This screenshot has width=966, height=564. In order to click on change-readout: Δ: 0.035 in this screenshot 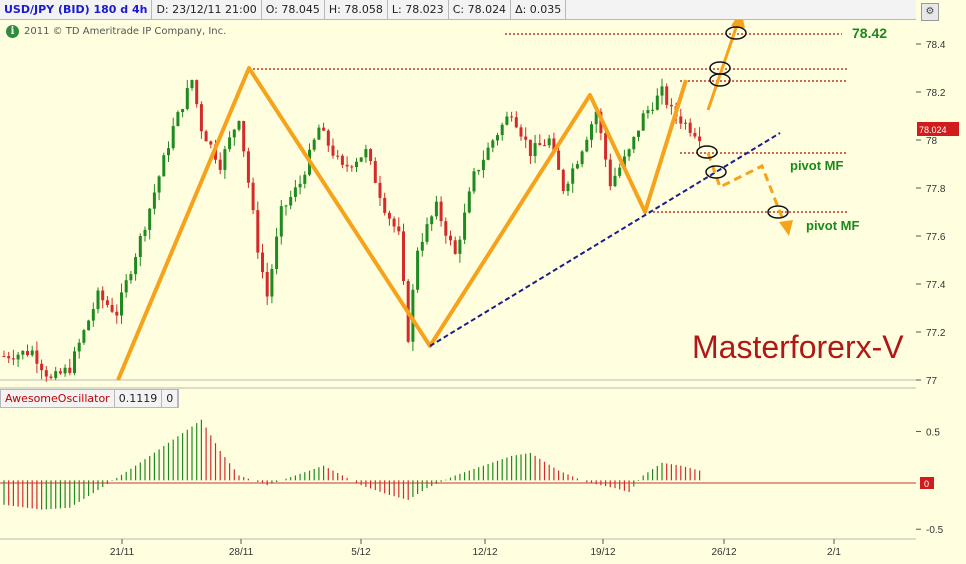, I will do `click(539, 9)`.